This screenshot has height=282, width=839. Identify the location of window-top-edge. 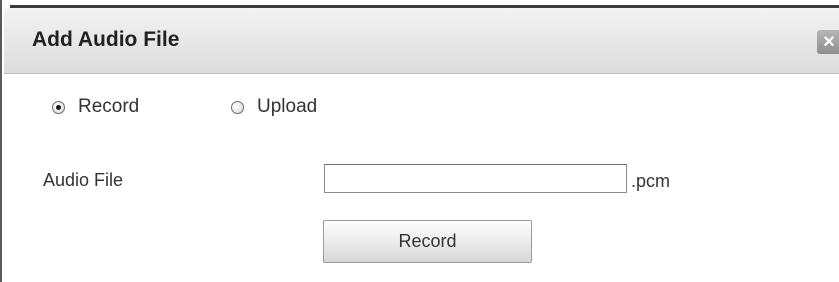
(420, 4).